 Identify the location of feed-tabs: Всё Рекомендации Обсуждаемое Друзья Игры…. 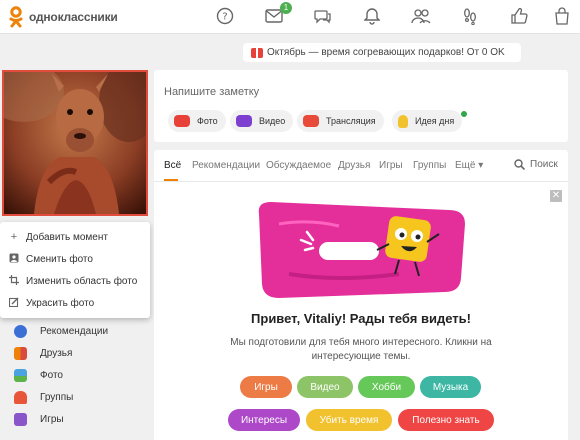
(361, 166).